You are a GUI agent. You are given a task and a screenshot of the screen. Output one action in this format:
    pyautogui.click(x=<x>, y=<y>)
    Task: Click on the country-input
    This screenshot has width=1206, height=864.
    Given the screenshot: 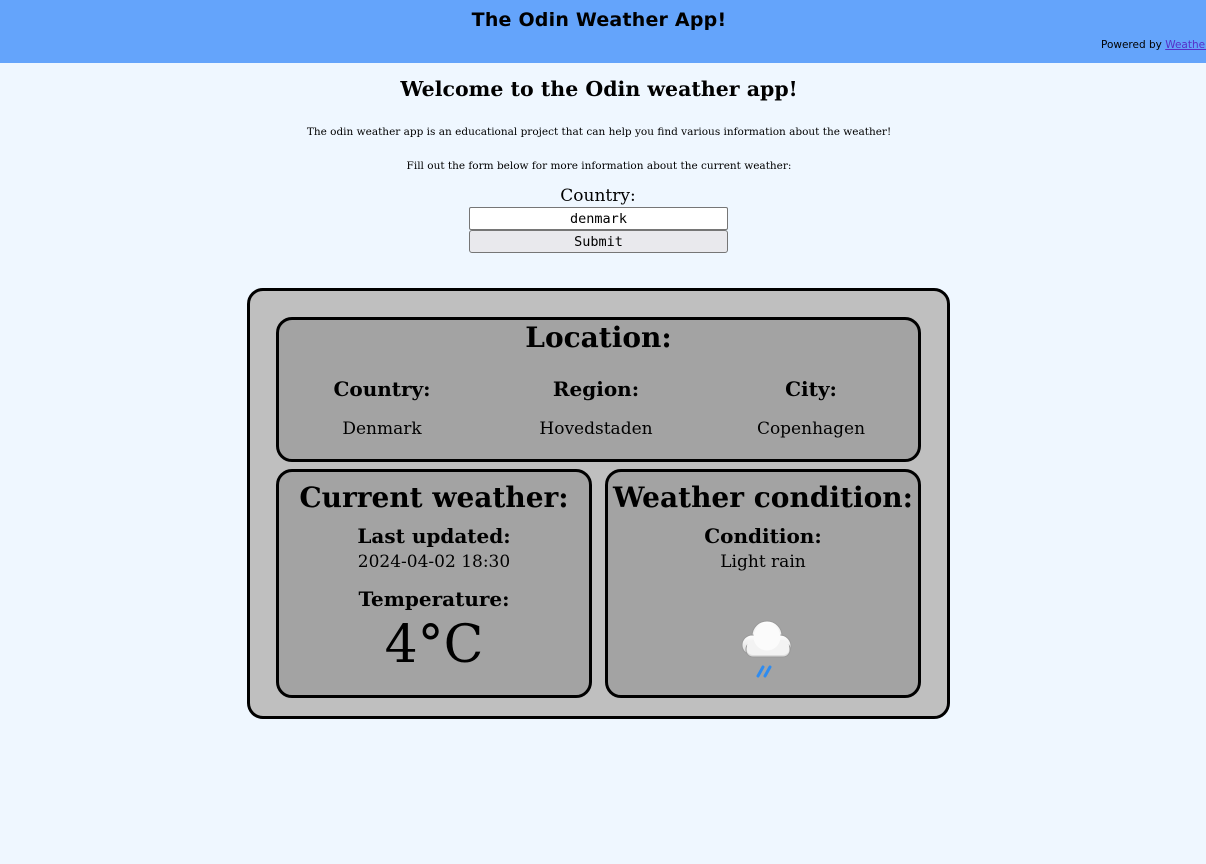 What is the action you would take?
    pyautogui.click(x=598, y=218)
    